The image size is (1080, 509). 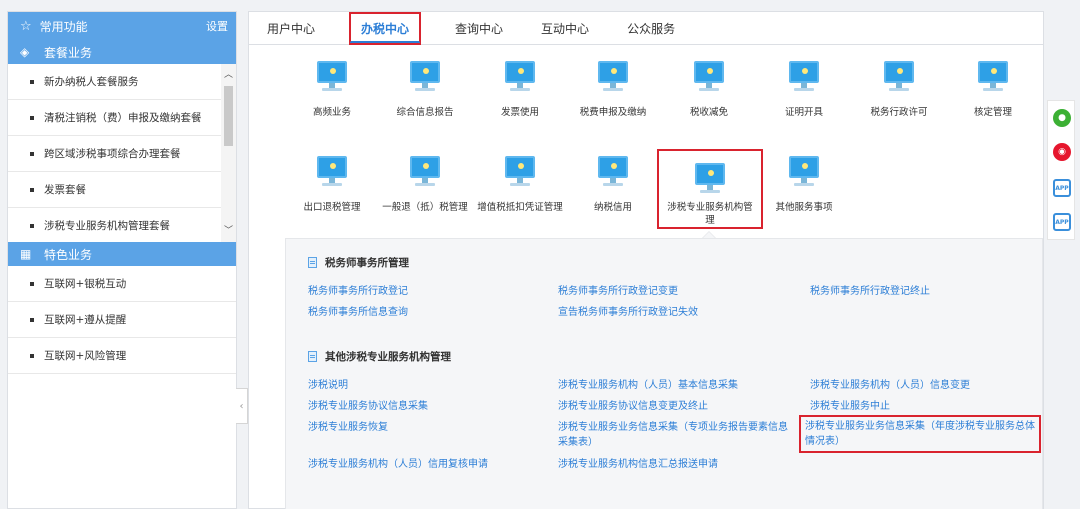 I want to click on service-general-refund: 一般退（抵）税管理, so click(x=425, y=185).